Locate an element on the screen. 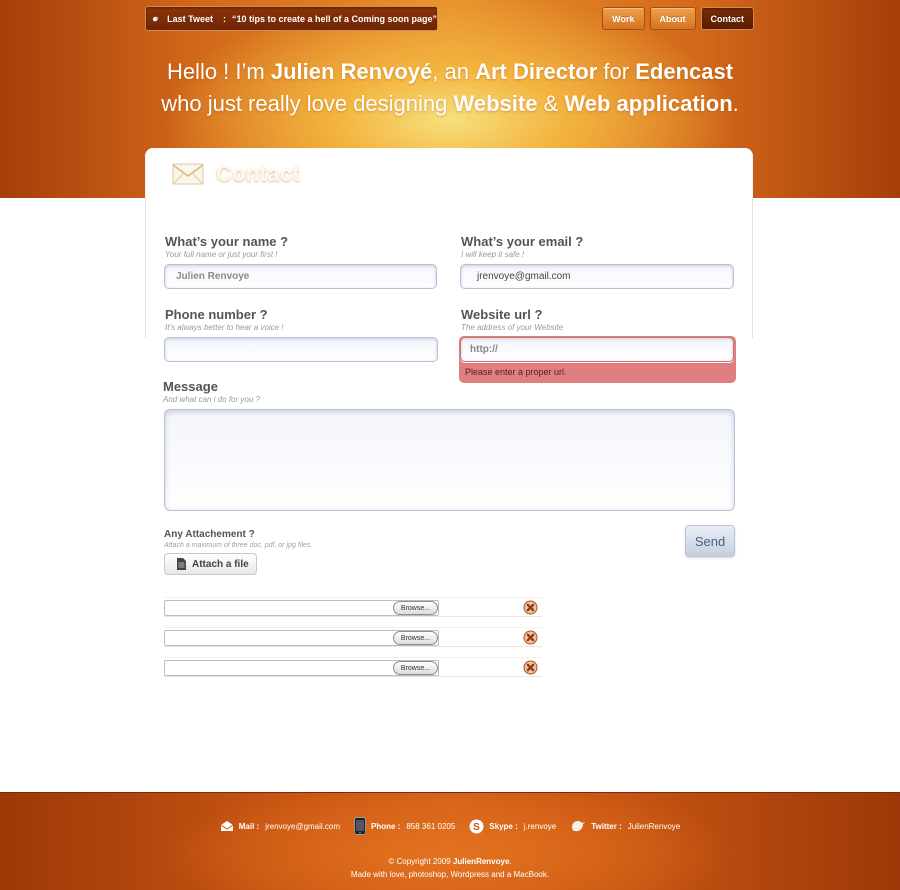 This screenshot has width=900, height=890. email-label: What’s your email ? is located at coordinates (522, 241).